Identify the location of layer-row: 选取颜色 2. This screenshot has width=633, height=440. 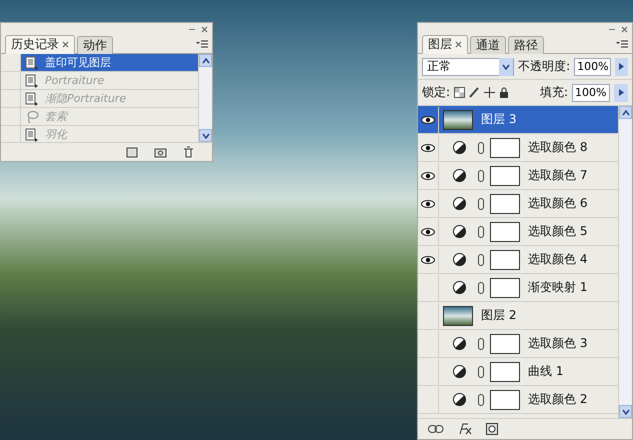
(518, 400).